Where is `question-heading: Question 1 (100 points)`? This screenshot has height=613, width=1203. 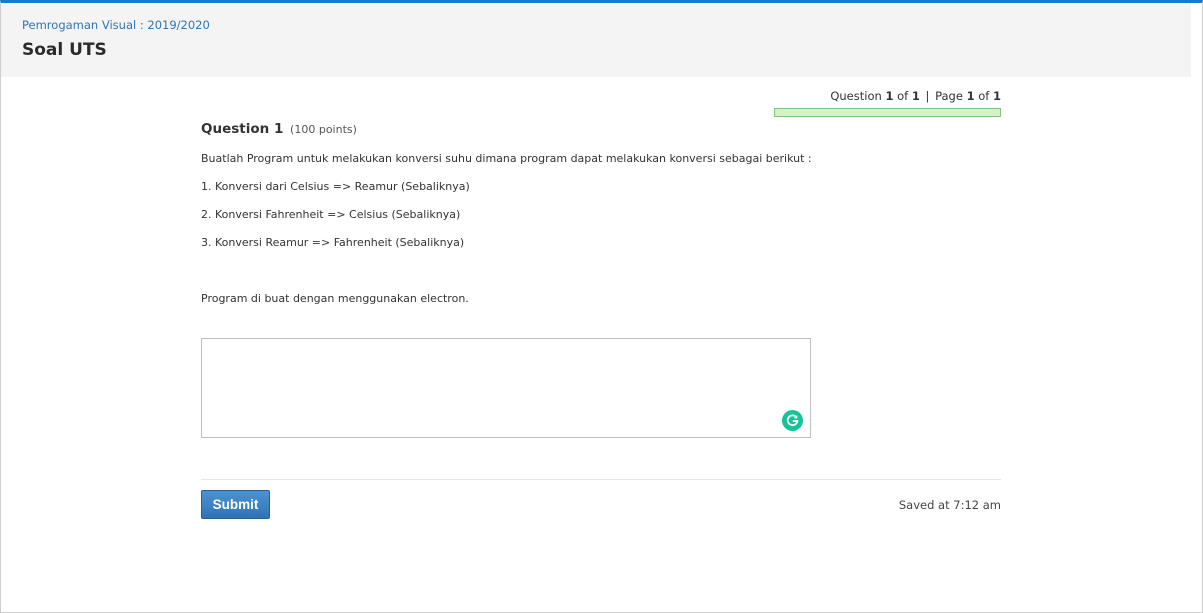 question-heading: Question 1 (100 points) is located at coordinates (279, 129).